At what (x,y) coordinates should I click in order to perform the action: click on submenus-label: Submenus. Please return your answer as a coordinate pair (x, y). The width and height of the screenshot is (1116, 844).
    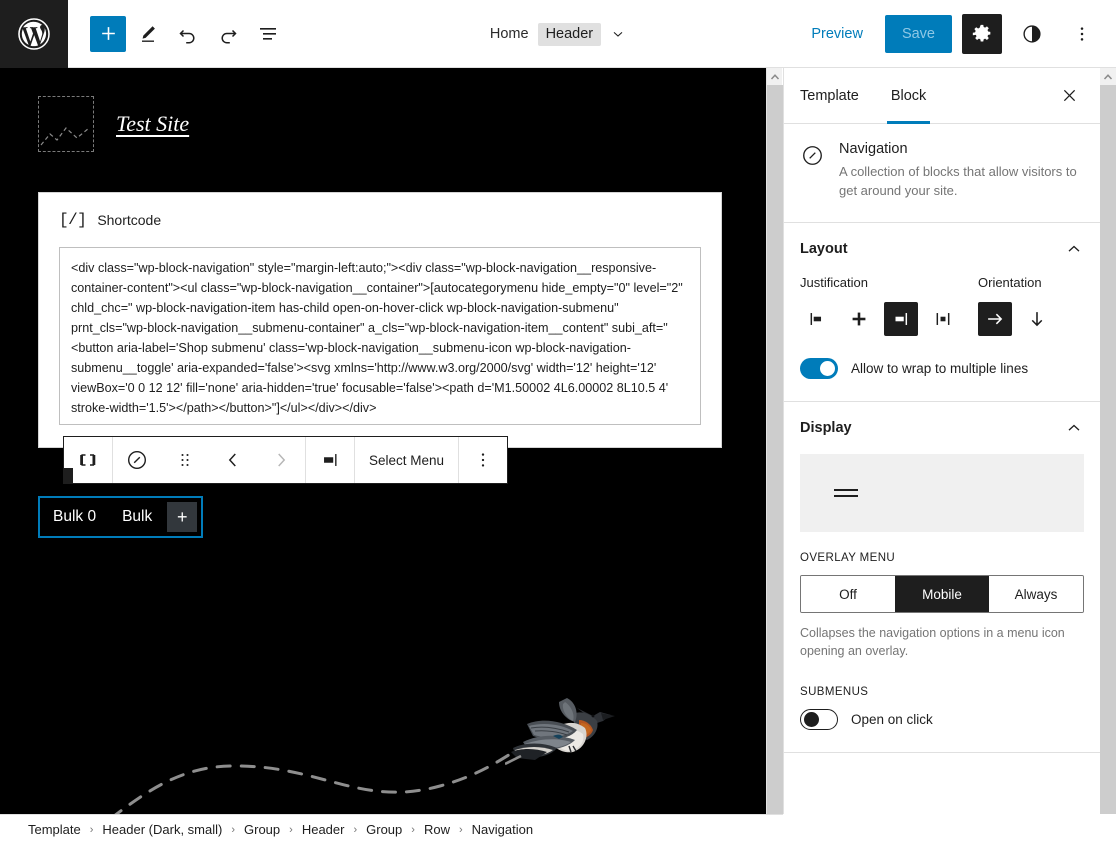
    Looking at the image, I should click on (834, 692).